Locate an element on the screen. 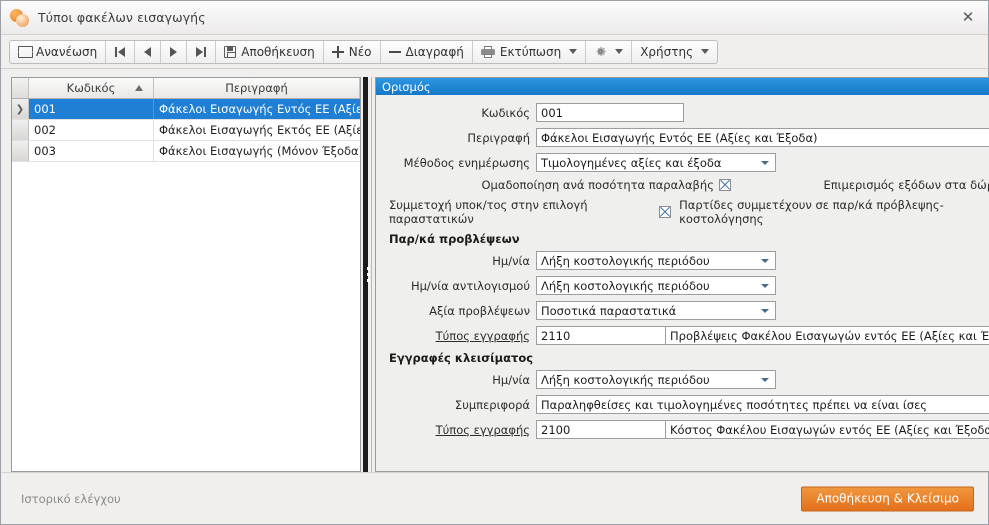 This screenshot has height=525, width=989. plus-icon is located at coordinates (337, 51).